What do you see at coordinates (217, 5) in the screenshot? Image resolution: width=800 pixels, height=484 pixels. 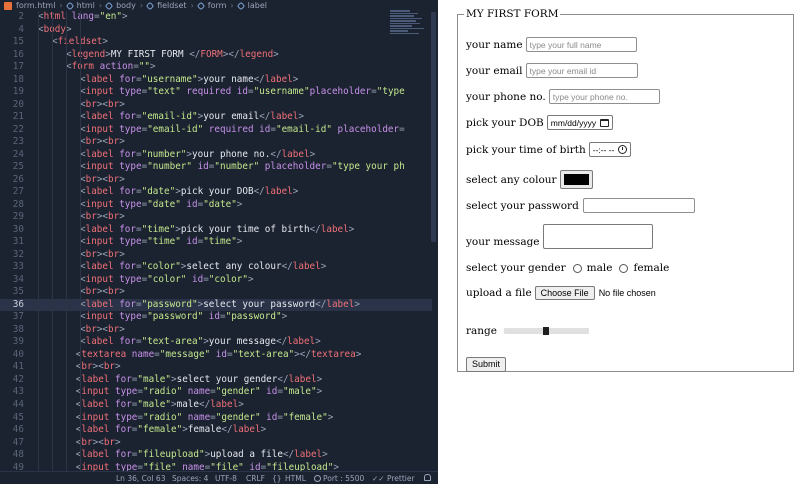 I see `breadcrumb-item: form` at bounding box center [217, 5].